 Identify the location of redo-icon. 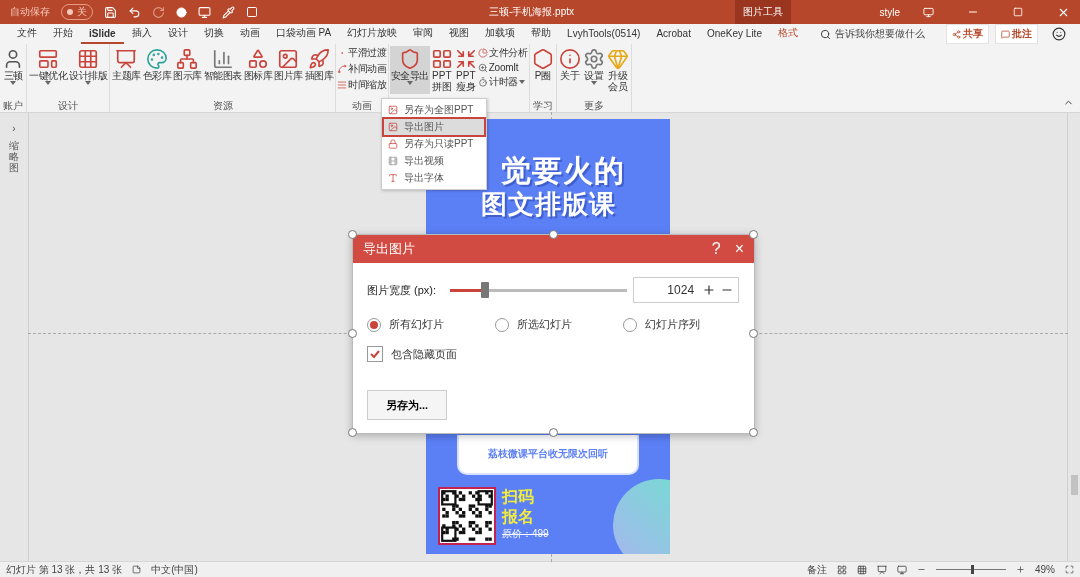
(158, 12).